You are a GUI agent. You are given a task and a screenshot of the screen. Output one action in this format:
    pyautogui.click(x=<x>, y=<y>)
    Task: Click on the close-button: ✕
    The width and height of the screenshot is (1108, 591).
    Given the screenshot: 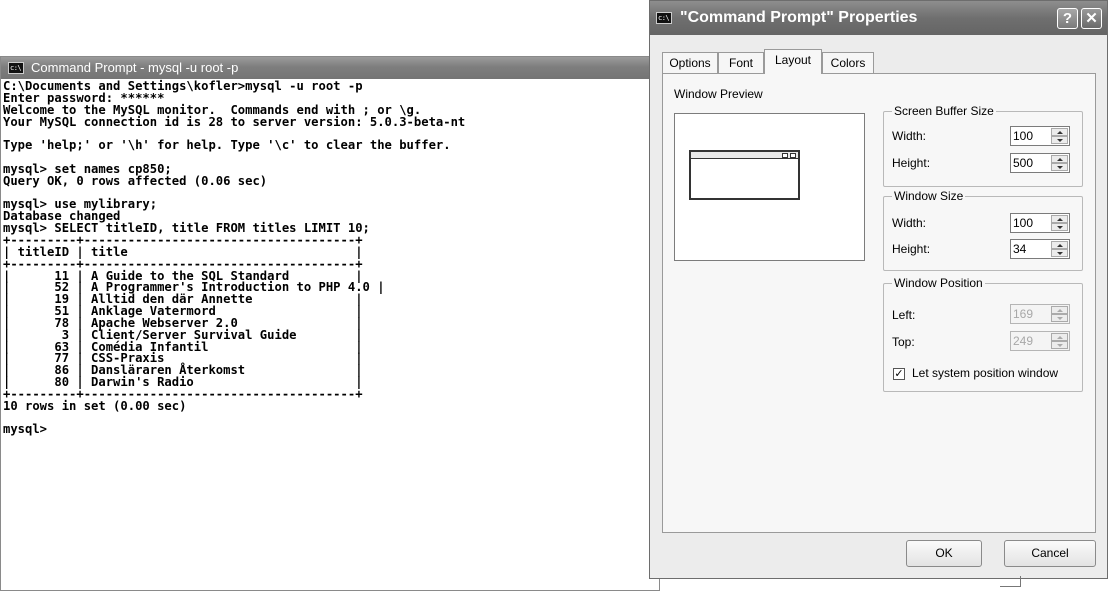 What is the action you would take?
    pyautogui.click(x=1091, y=18)
    